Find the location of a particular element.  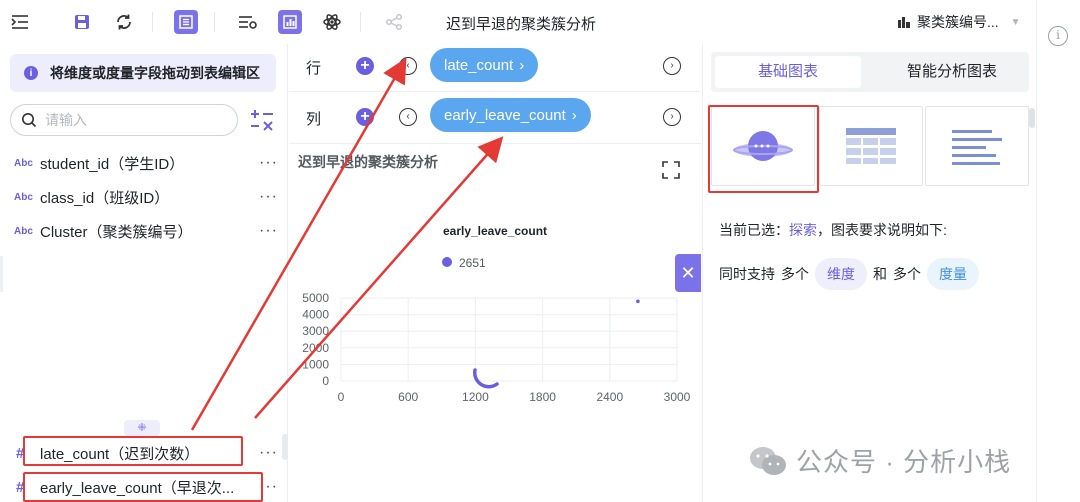

dimension-field: Abc student_id（学生ID） ··· is located at coordinates (146, 163).